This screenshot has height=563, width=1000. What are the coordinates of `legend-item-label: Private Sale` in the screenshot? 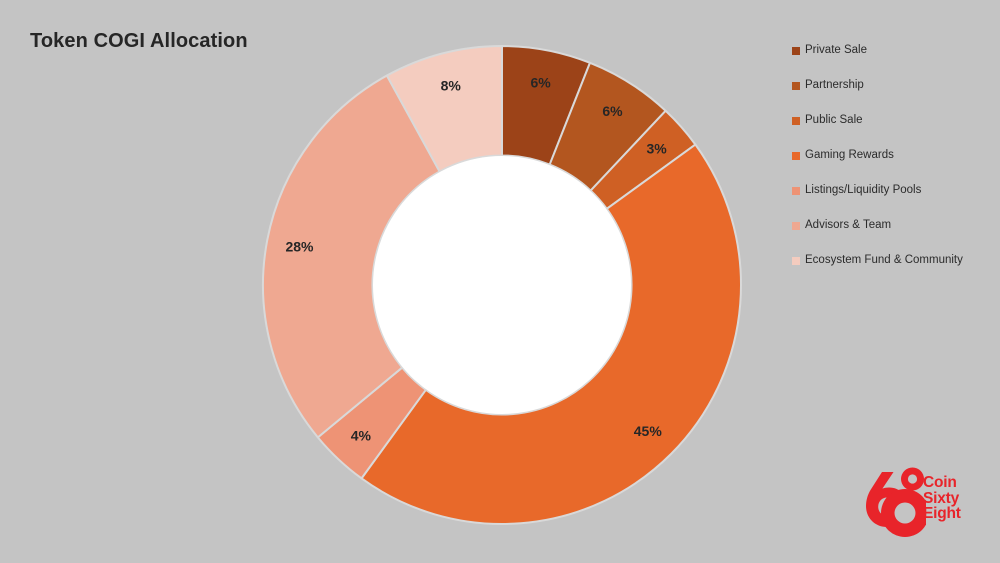 It's located at (836, 49).